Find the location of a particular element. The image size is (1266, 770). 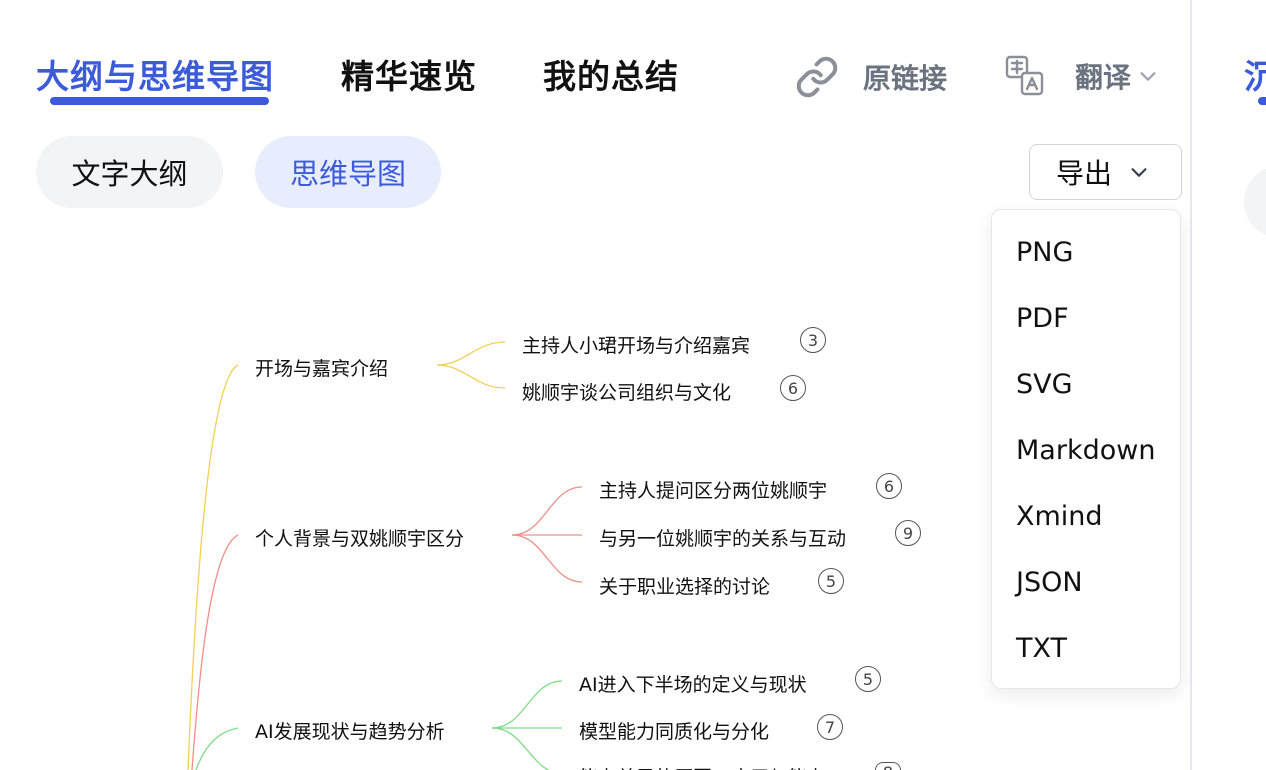

export-option-xmind: Xmind is located at coordinates (1059, 516).